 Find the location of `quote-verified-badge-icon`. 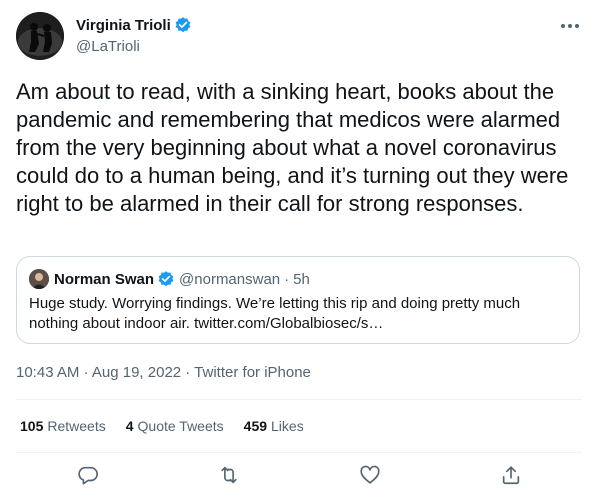

quote-verified-badge-icon is located at coordinates (166, 279).